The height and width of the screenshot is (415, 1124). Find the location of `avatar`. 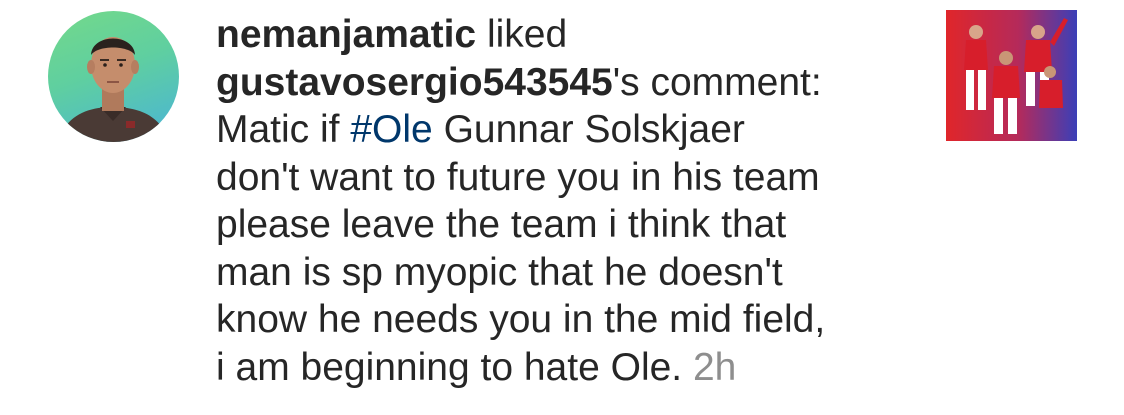

avatar is located at coordinates (113, 76).